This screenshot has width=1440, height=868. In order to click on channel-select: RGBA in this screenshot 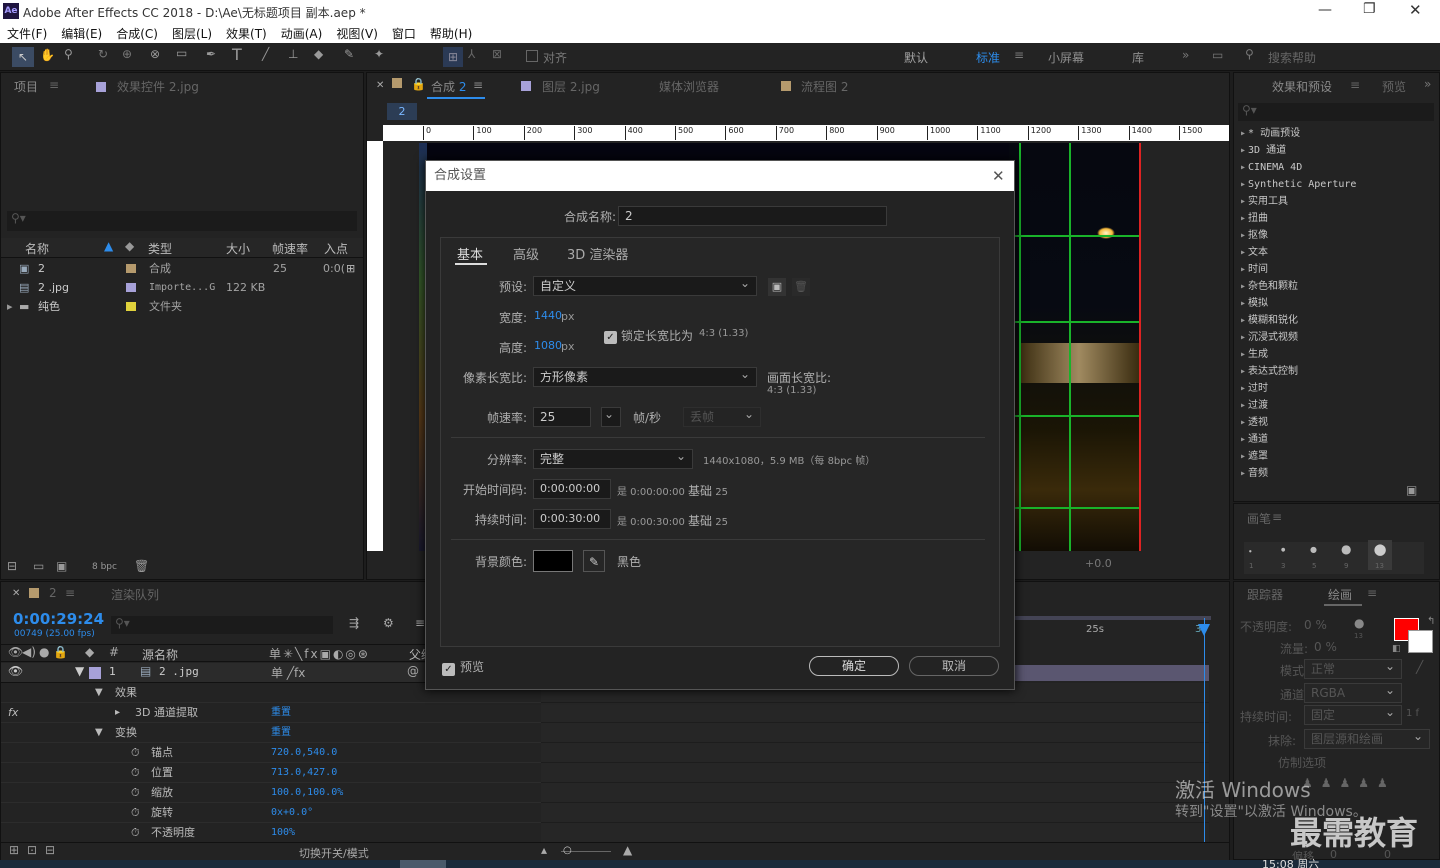, I will do `click(1353, 692)`.